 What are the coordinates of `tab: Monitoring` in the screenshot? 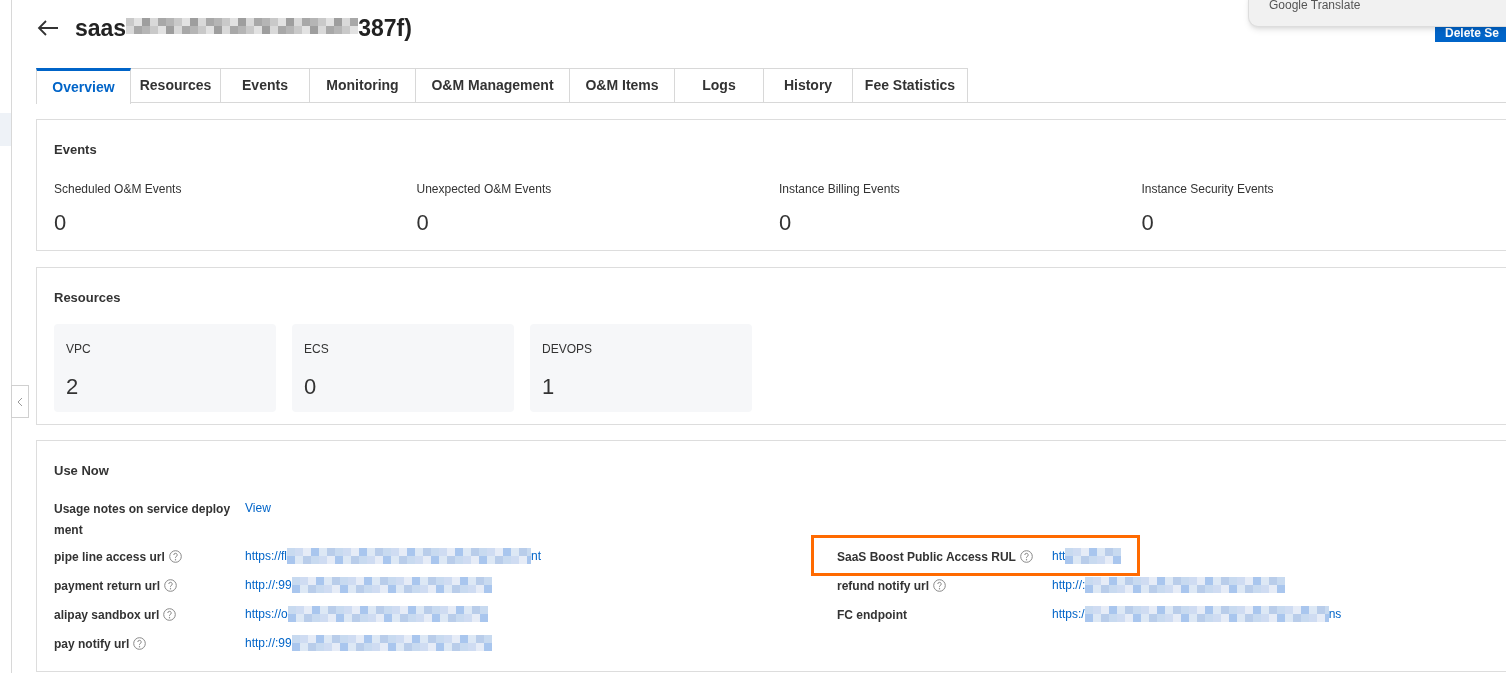 It's located at (363, 85).